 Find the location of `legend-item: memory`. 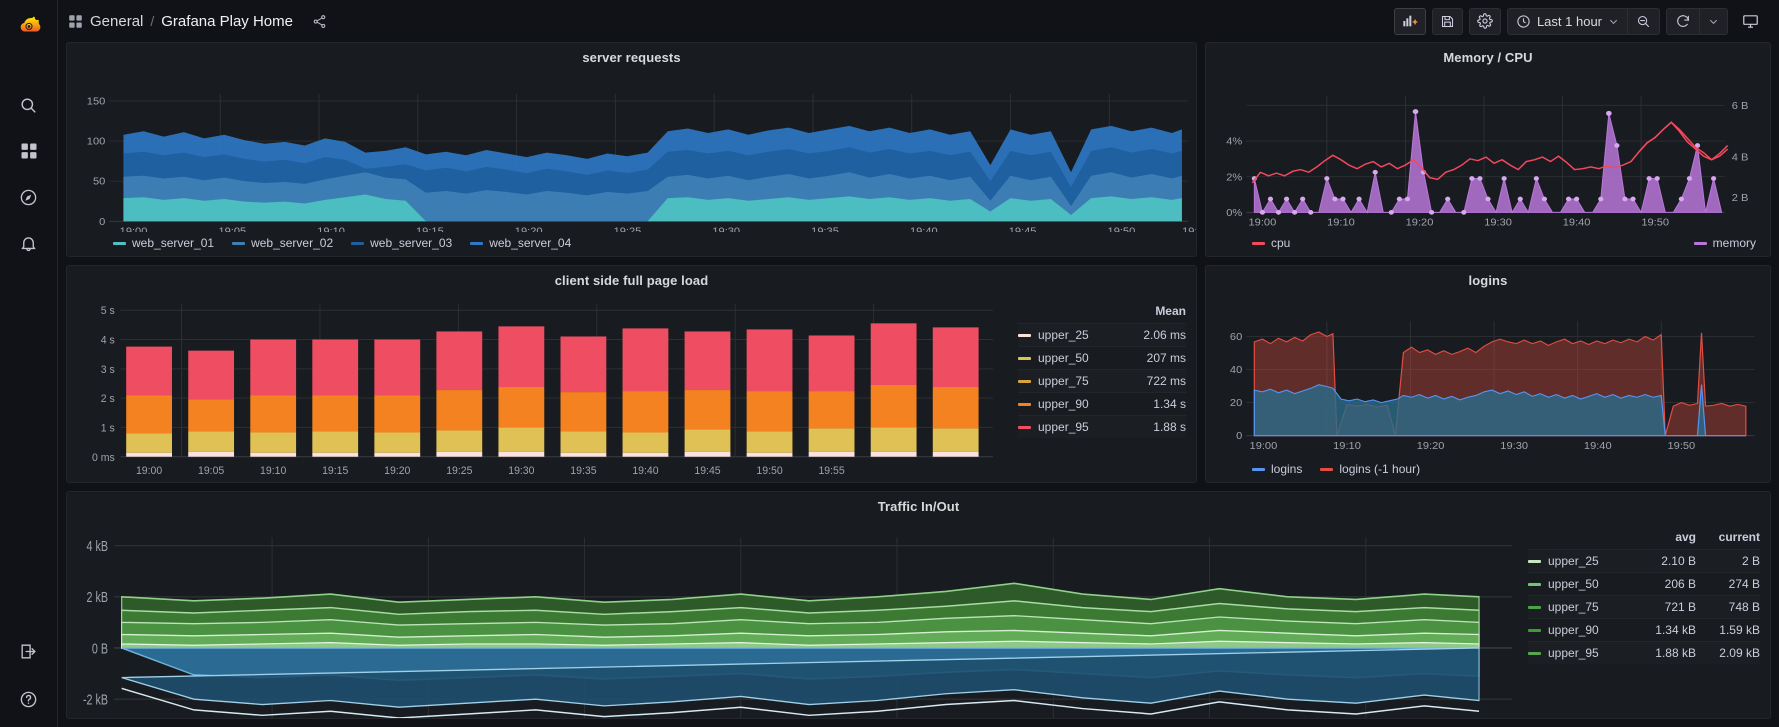

legend-item: memory is located at coordinates (1724, 243).